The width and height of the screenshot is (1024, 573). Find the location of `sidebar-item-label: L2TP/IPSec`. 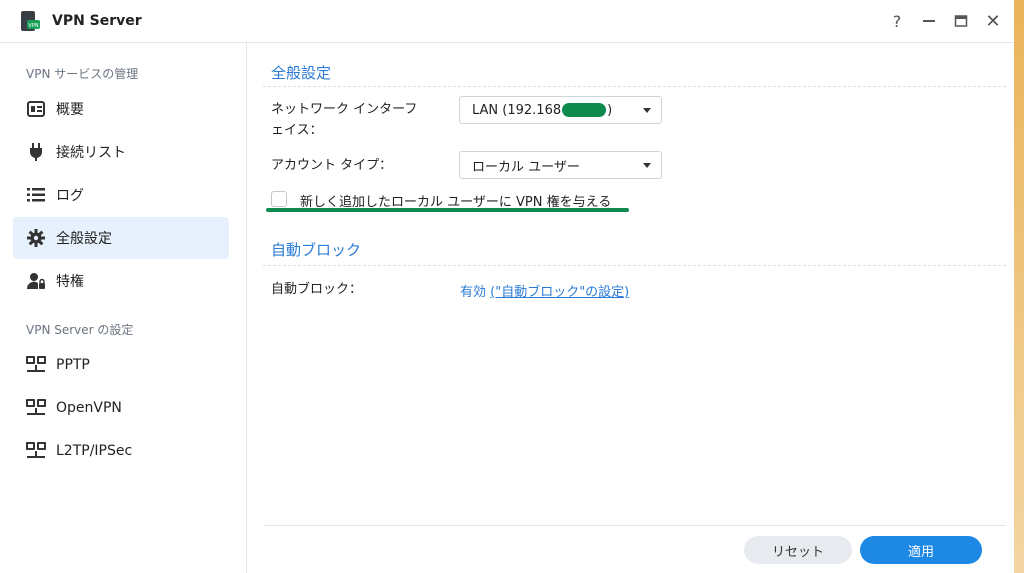

sidebar-item-label: L2TP/IPSec is located at coordinates (94, 451).